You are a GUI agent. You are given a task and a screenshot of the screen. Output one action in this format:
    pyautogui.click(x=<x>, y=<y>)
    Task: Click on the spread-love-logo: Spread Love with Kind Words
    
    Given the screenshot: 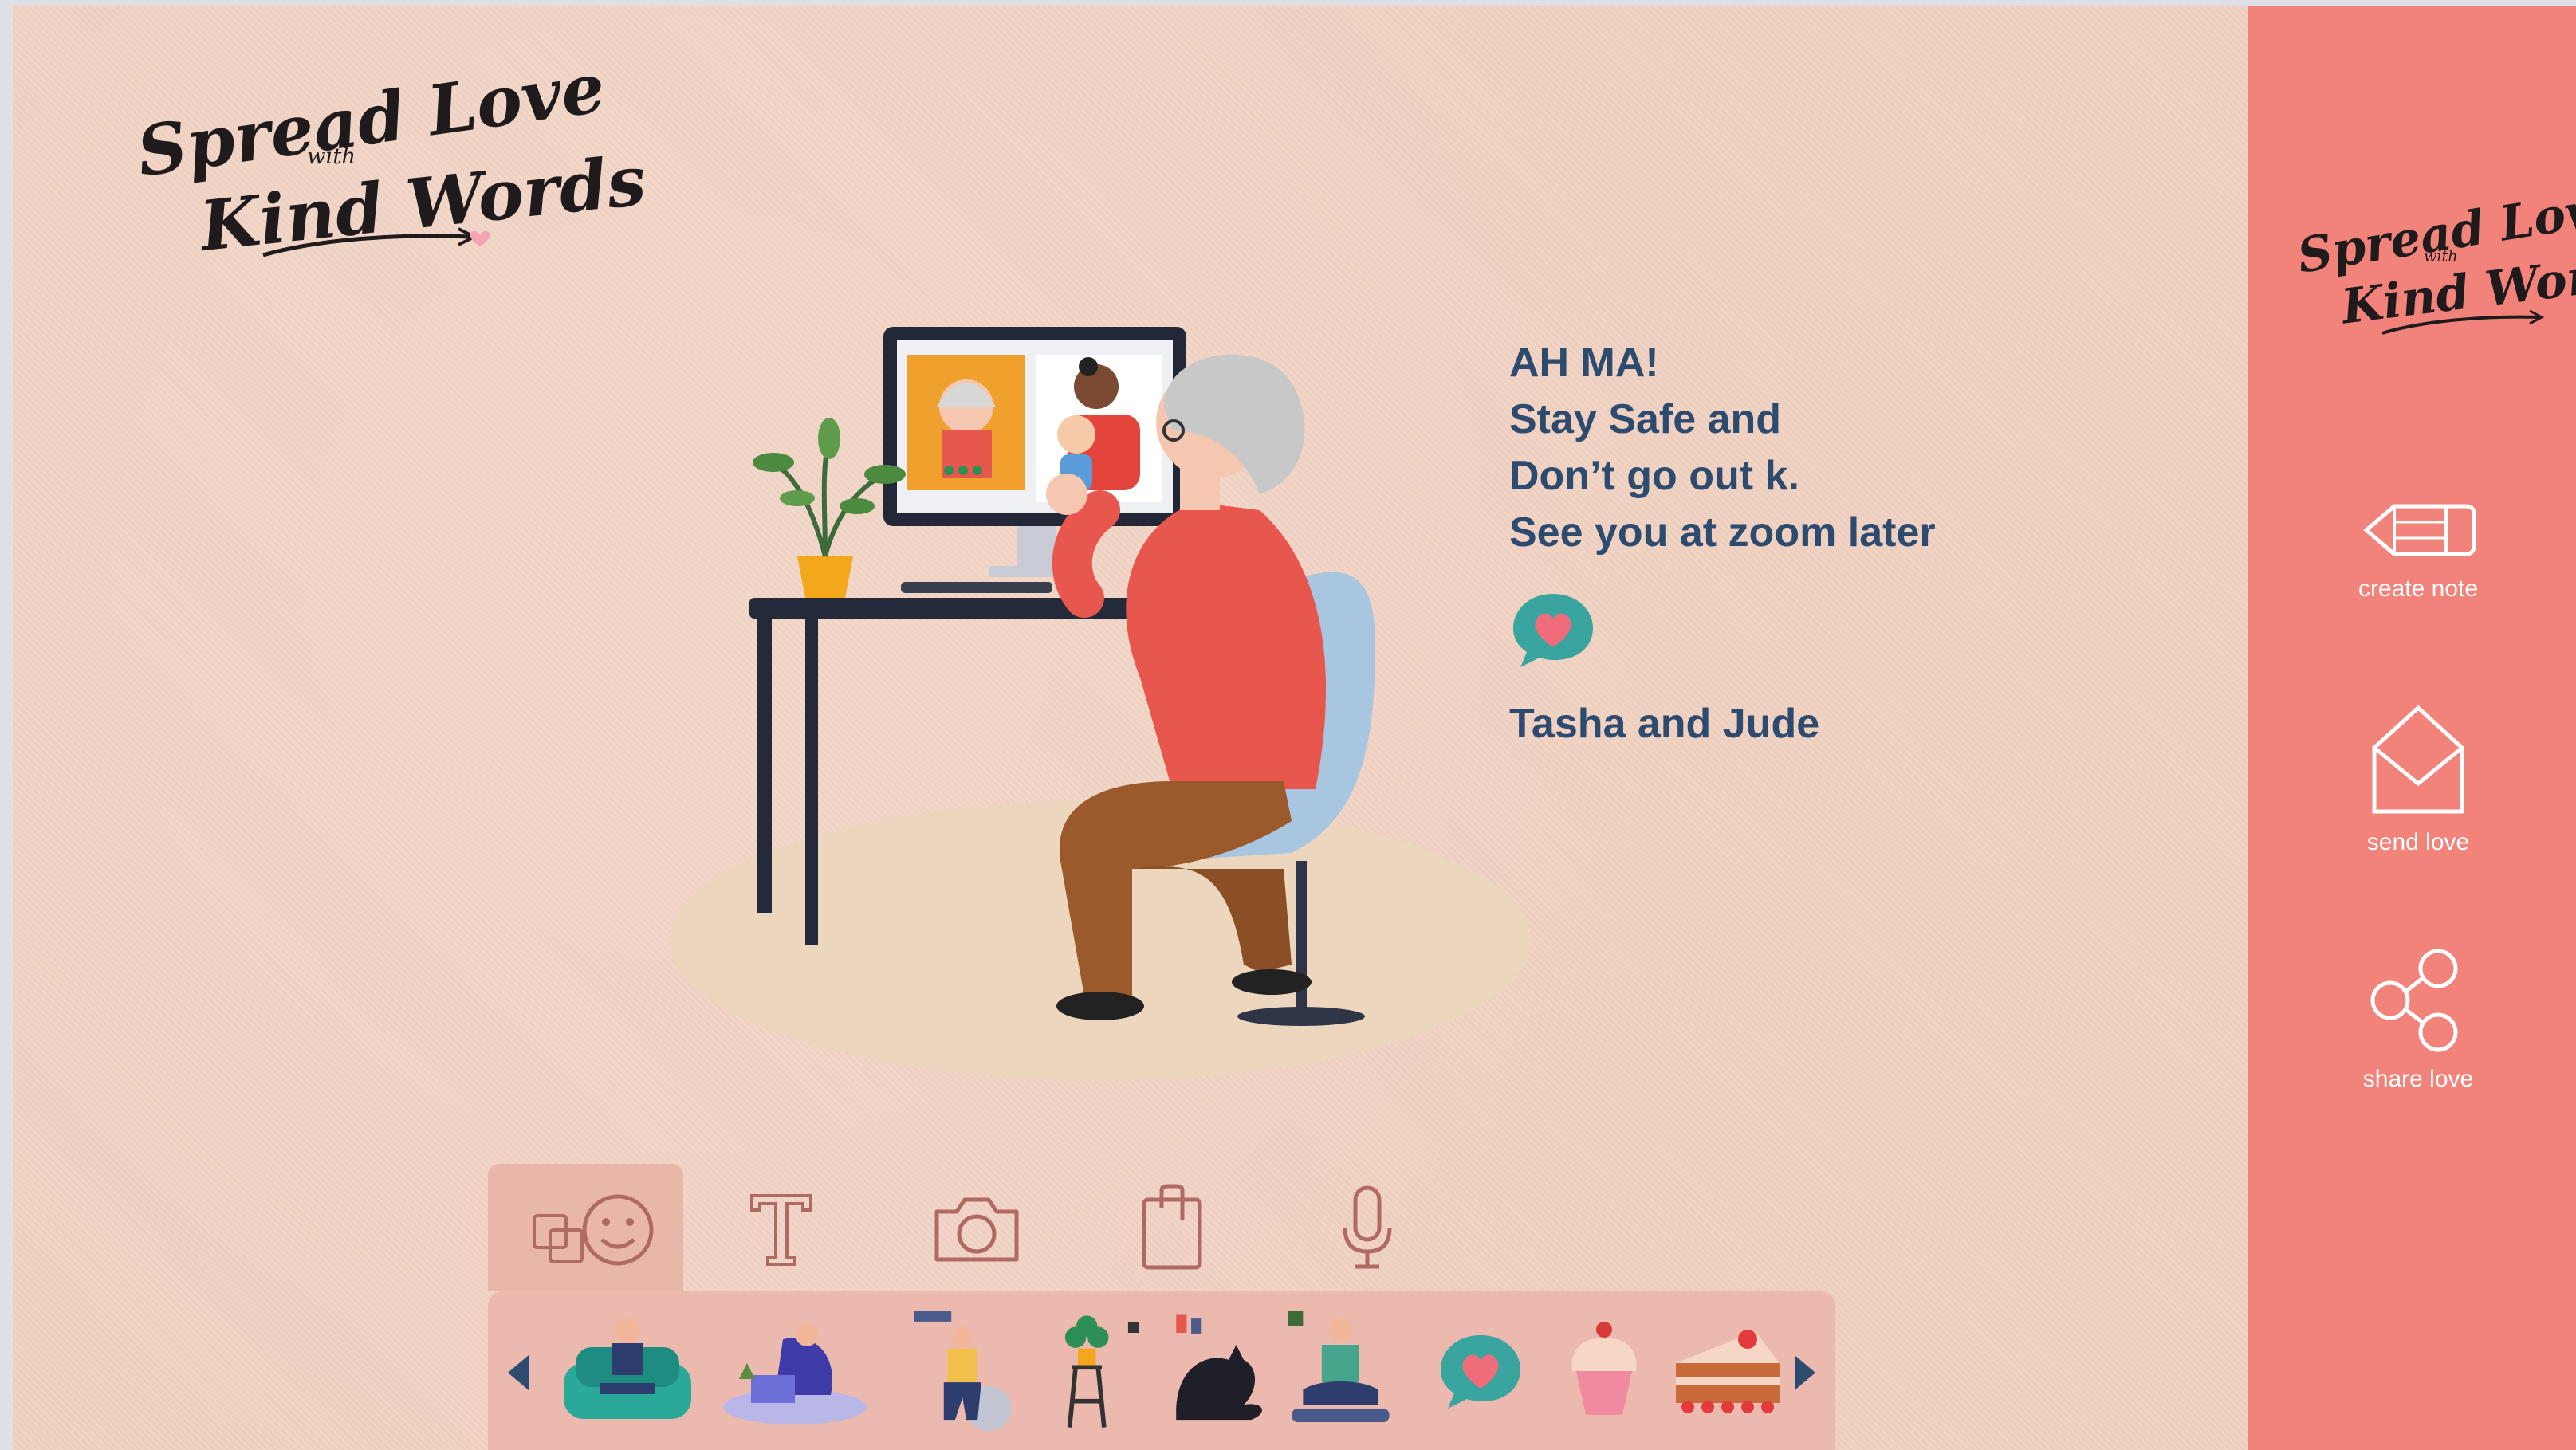 What is the action you would take?
    pyautogui.click(x=391, y=163)
    